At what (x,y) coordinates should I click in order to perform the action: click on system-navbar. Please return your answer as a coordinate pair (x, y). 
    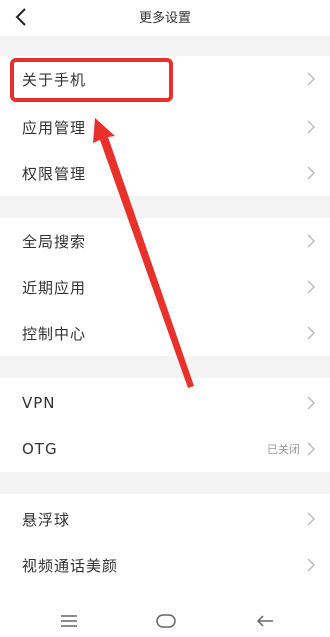
    Looking at the image, I should click on (165, 620).